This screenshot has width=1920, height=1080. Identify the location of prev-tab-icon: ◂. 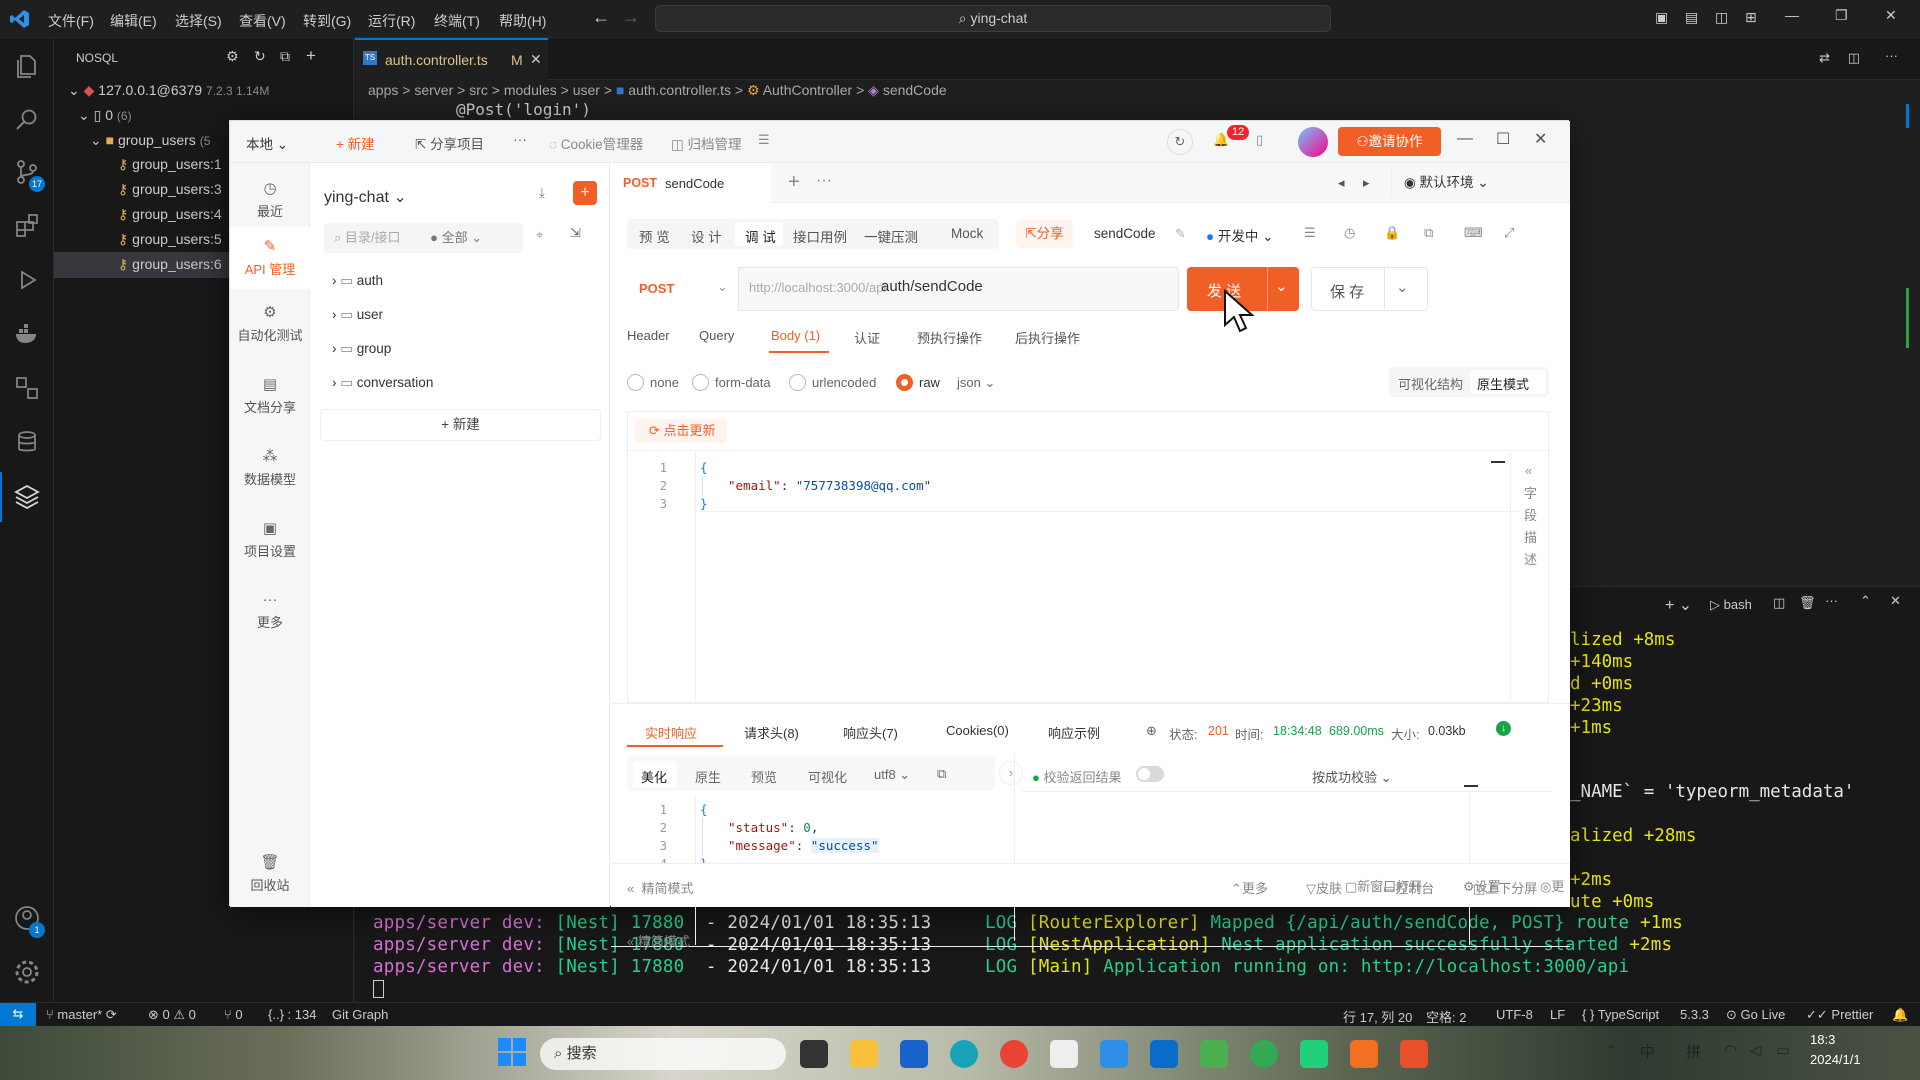
(1341, 183).